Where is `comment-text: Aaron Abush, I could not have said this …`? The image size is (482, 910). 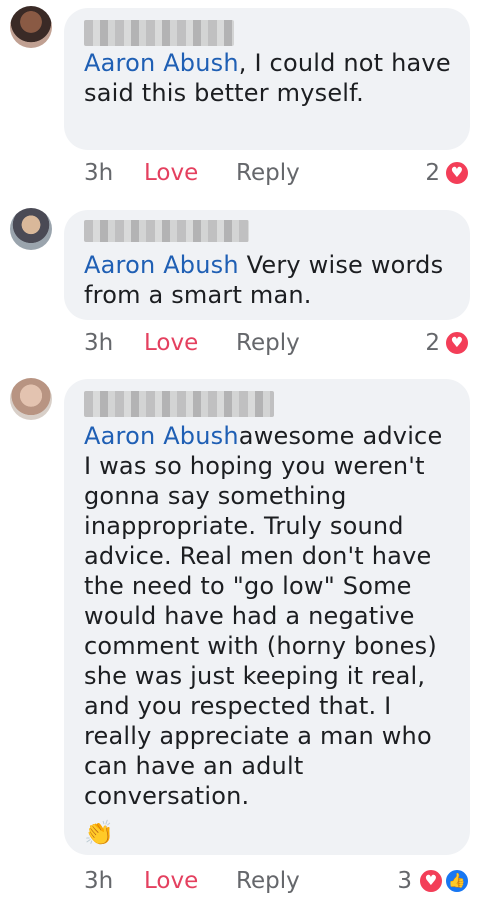
comment-text: Aaron Abush, I could not have said this … is located at coordinates (270, 78).